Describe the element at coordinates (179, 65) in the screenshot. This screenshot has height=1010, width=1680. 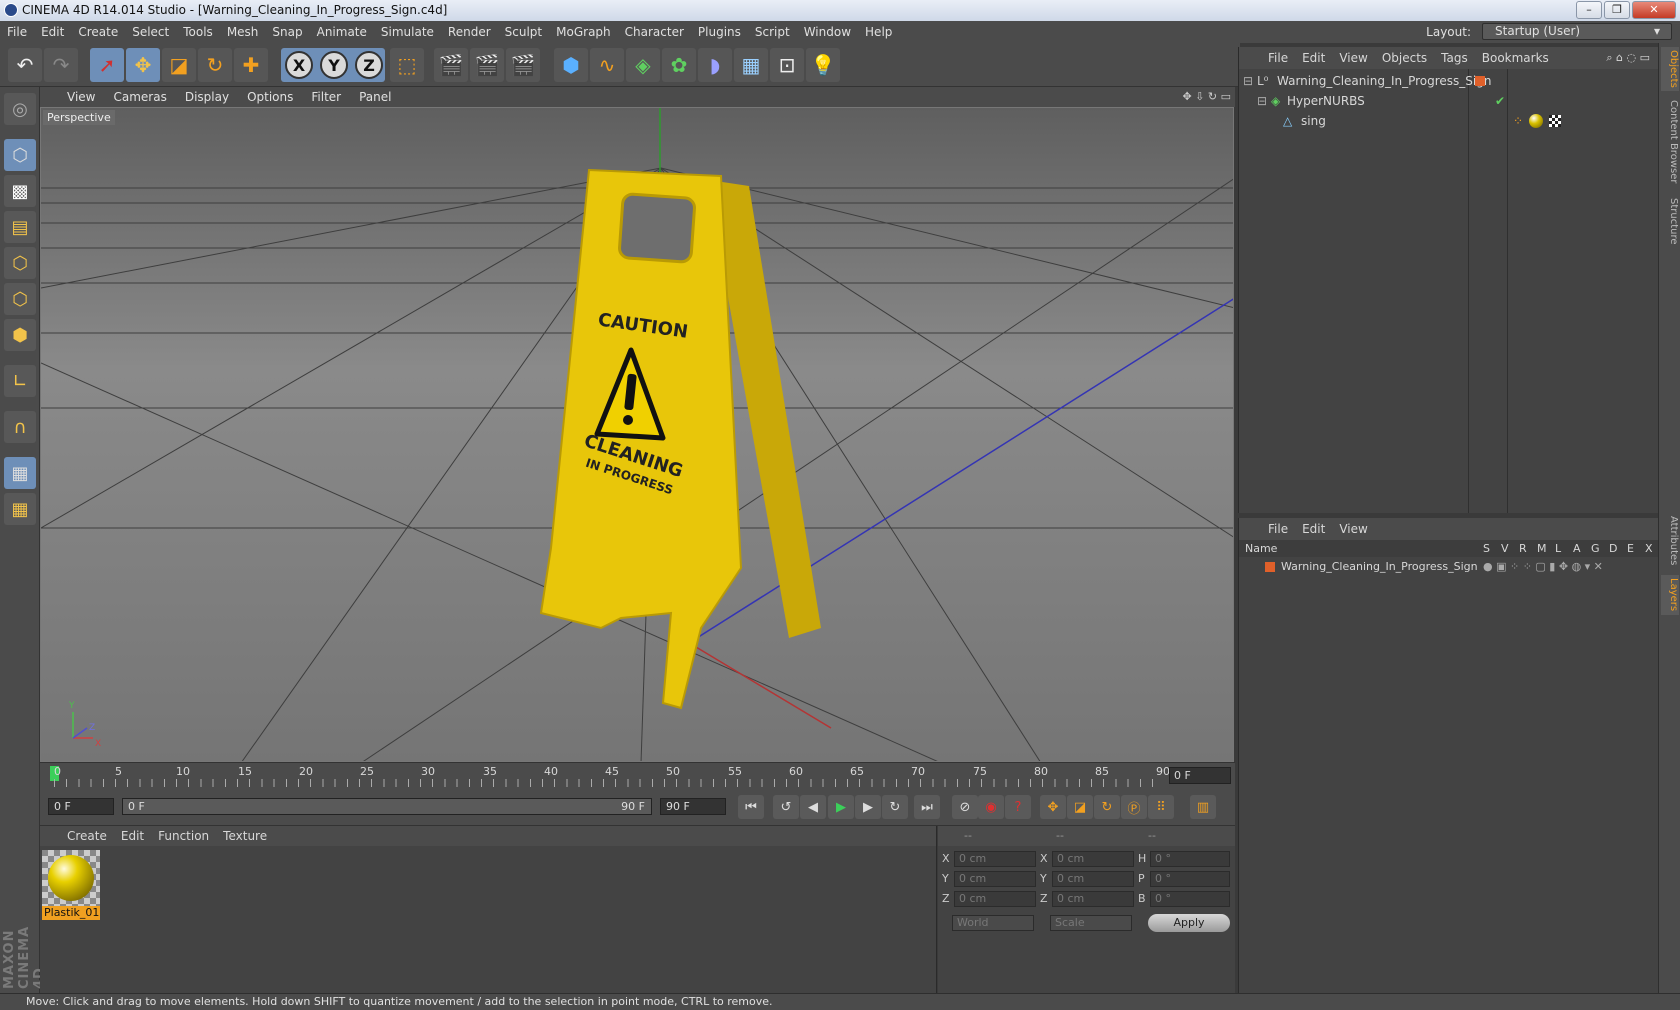
I see `scale-tool-button: ◪` at that location.